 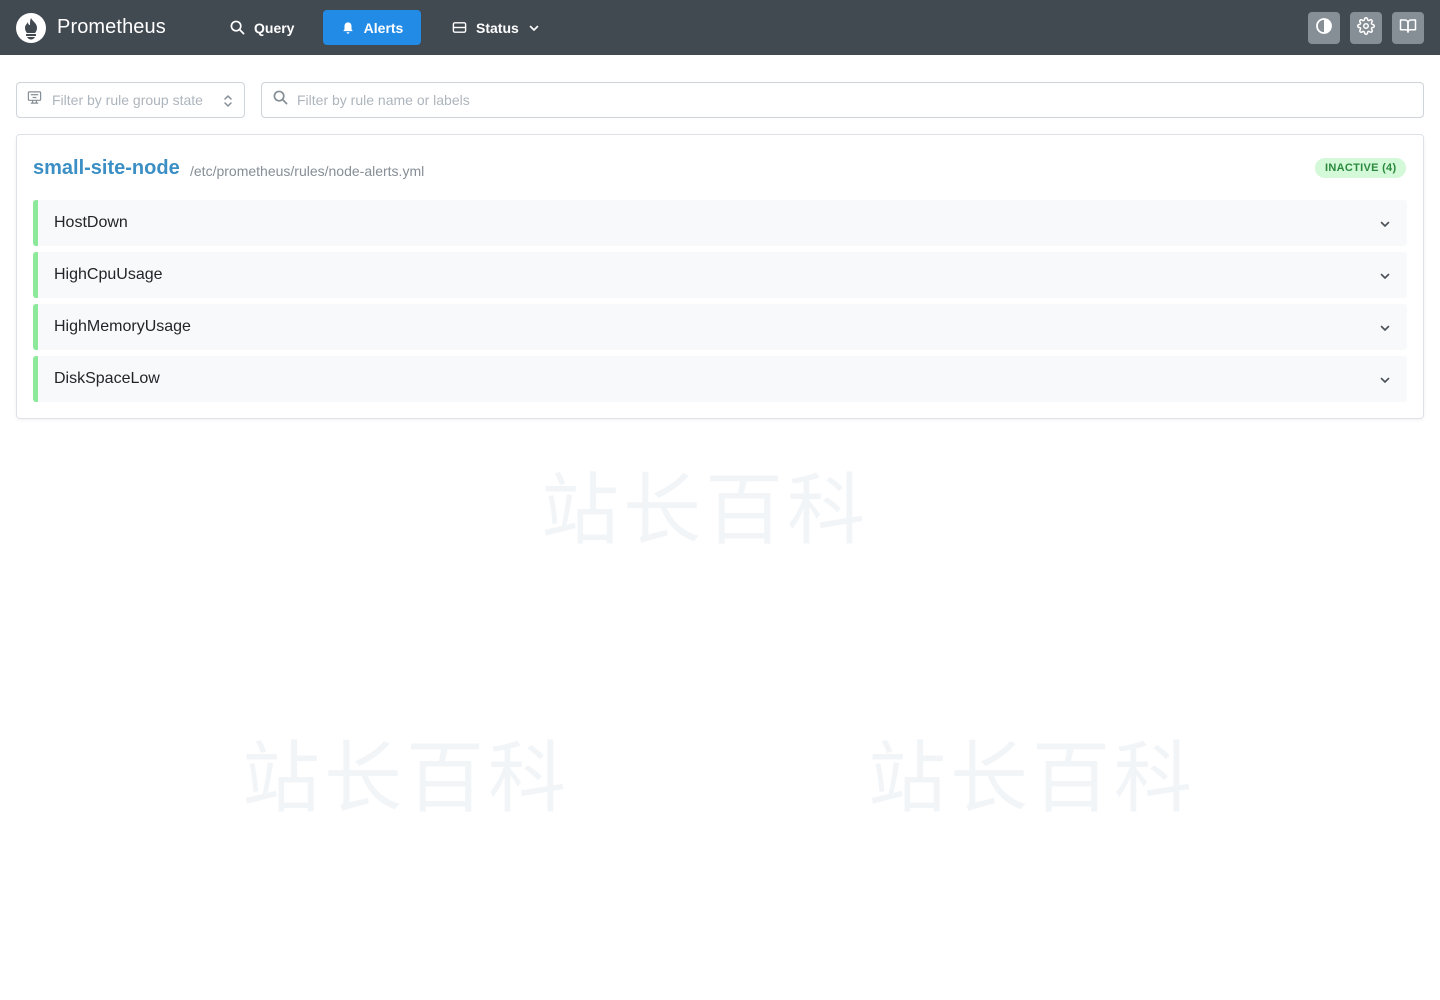 I want to click on brand: Prometheus, so click(x=91, y=27).